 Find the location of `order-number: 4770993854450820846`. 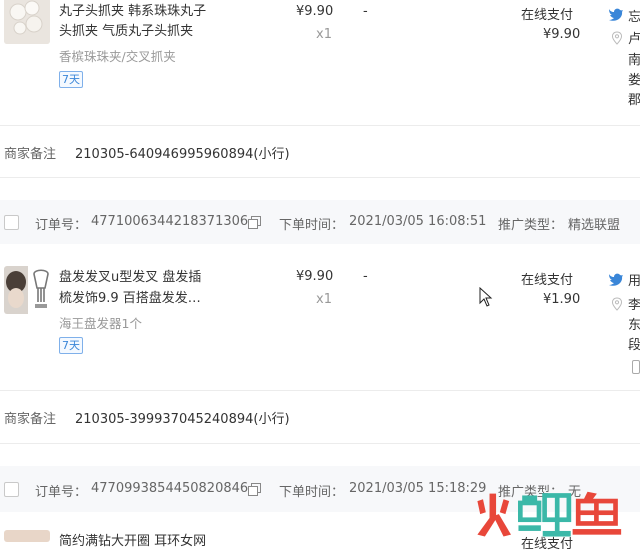

order-number: 4770993854450820846 is located at coordinates (170, 488).